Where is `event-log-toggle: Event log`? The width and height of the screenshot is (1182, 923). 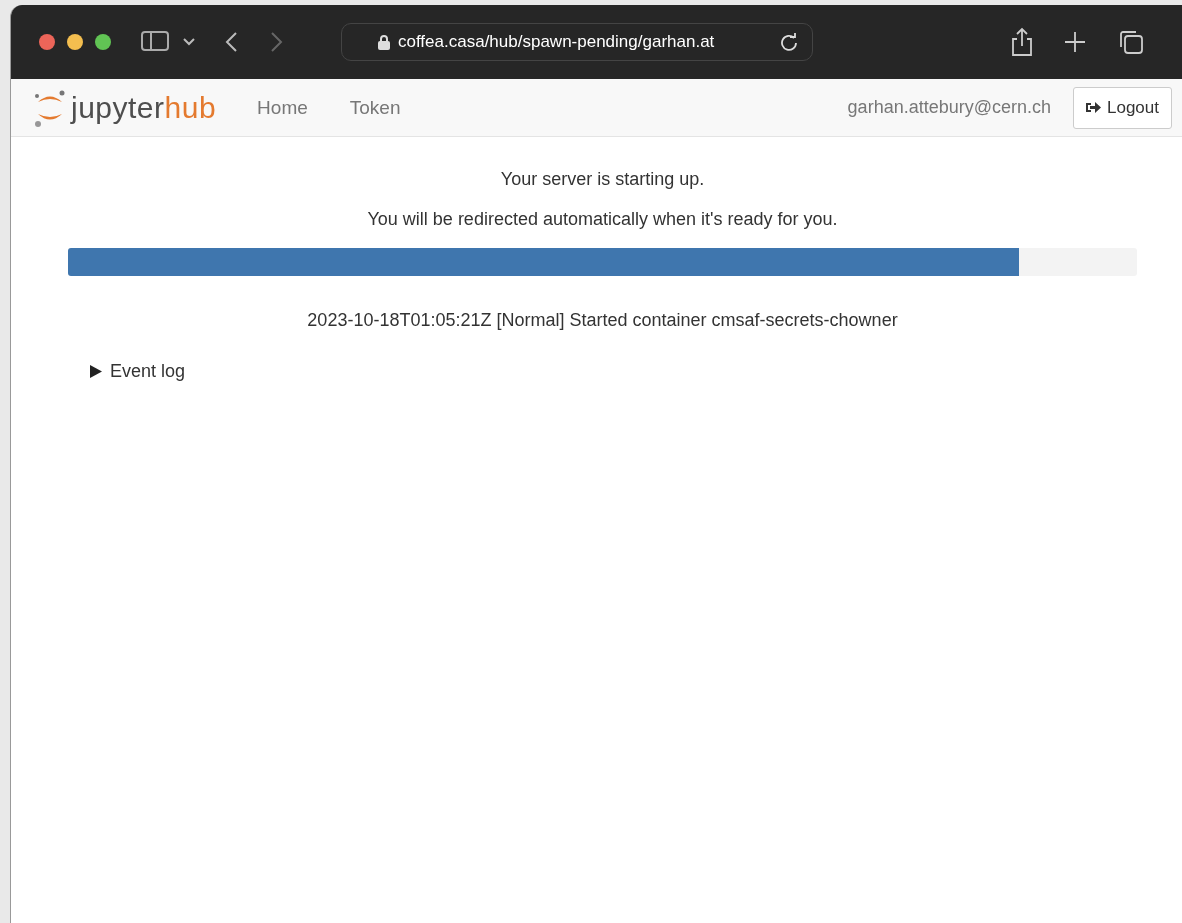 event-log-toggle: Event log is located at coordinates (137, 371).